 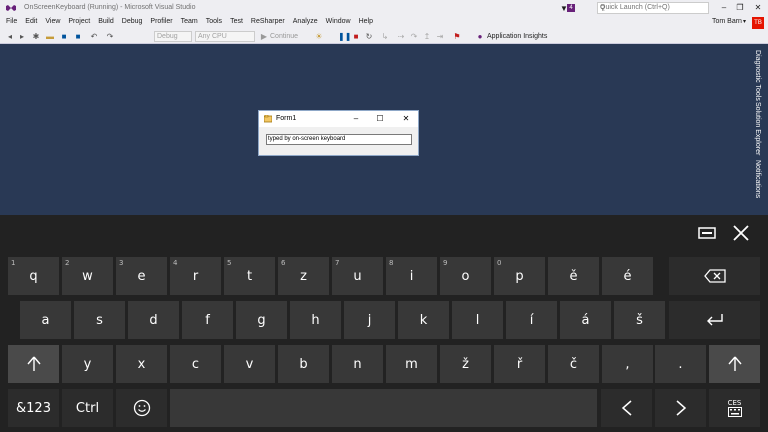 I want to click on key-row3: n, so click(x=357, y=364).